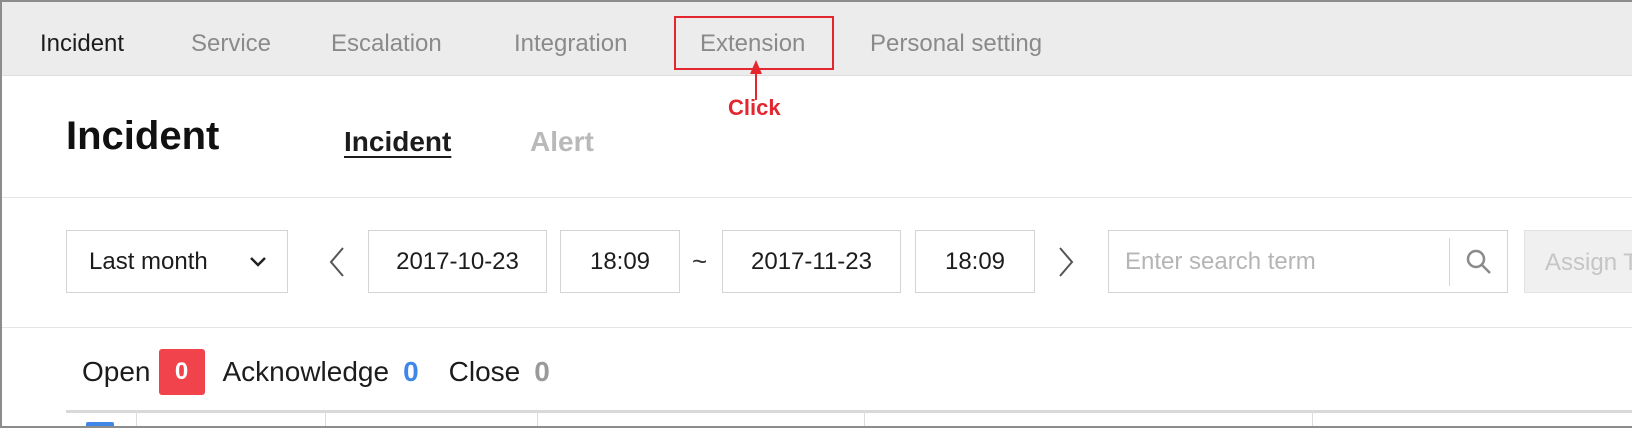 Image resolution: width=1632 pixels, height=428 pixels. What do you see at coordinates (956, 39) in the screenshot?
I see `nav-item-personal-setting: Personal setting` at bounding box center [956, 39].